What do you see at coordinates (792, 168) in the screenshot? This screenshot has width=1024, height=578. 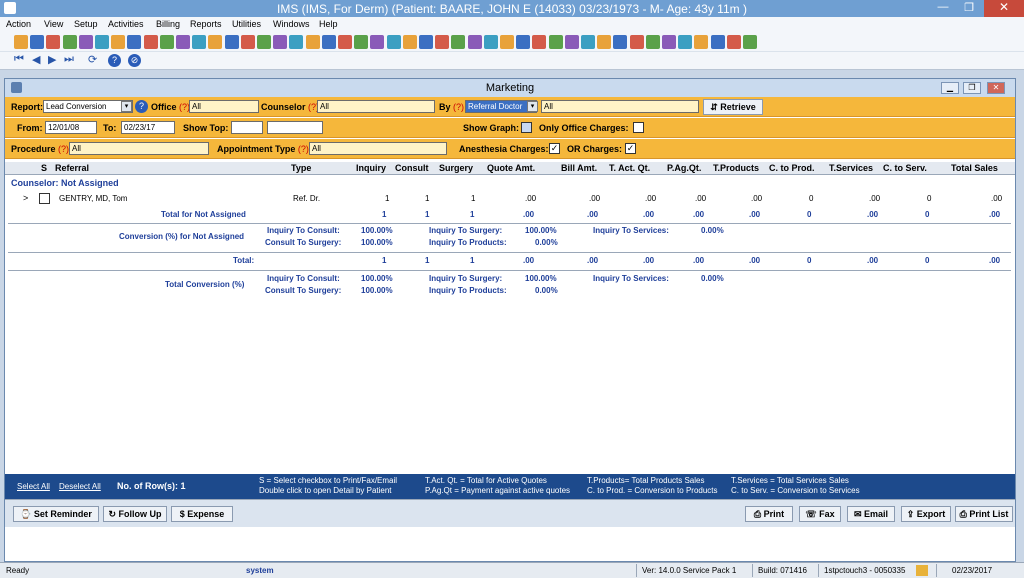 I see `col-c-to-prod: C. to Prod.` at bounding box center [792, 168].